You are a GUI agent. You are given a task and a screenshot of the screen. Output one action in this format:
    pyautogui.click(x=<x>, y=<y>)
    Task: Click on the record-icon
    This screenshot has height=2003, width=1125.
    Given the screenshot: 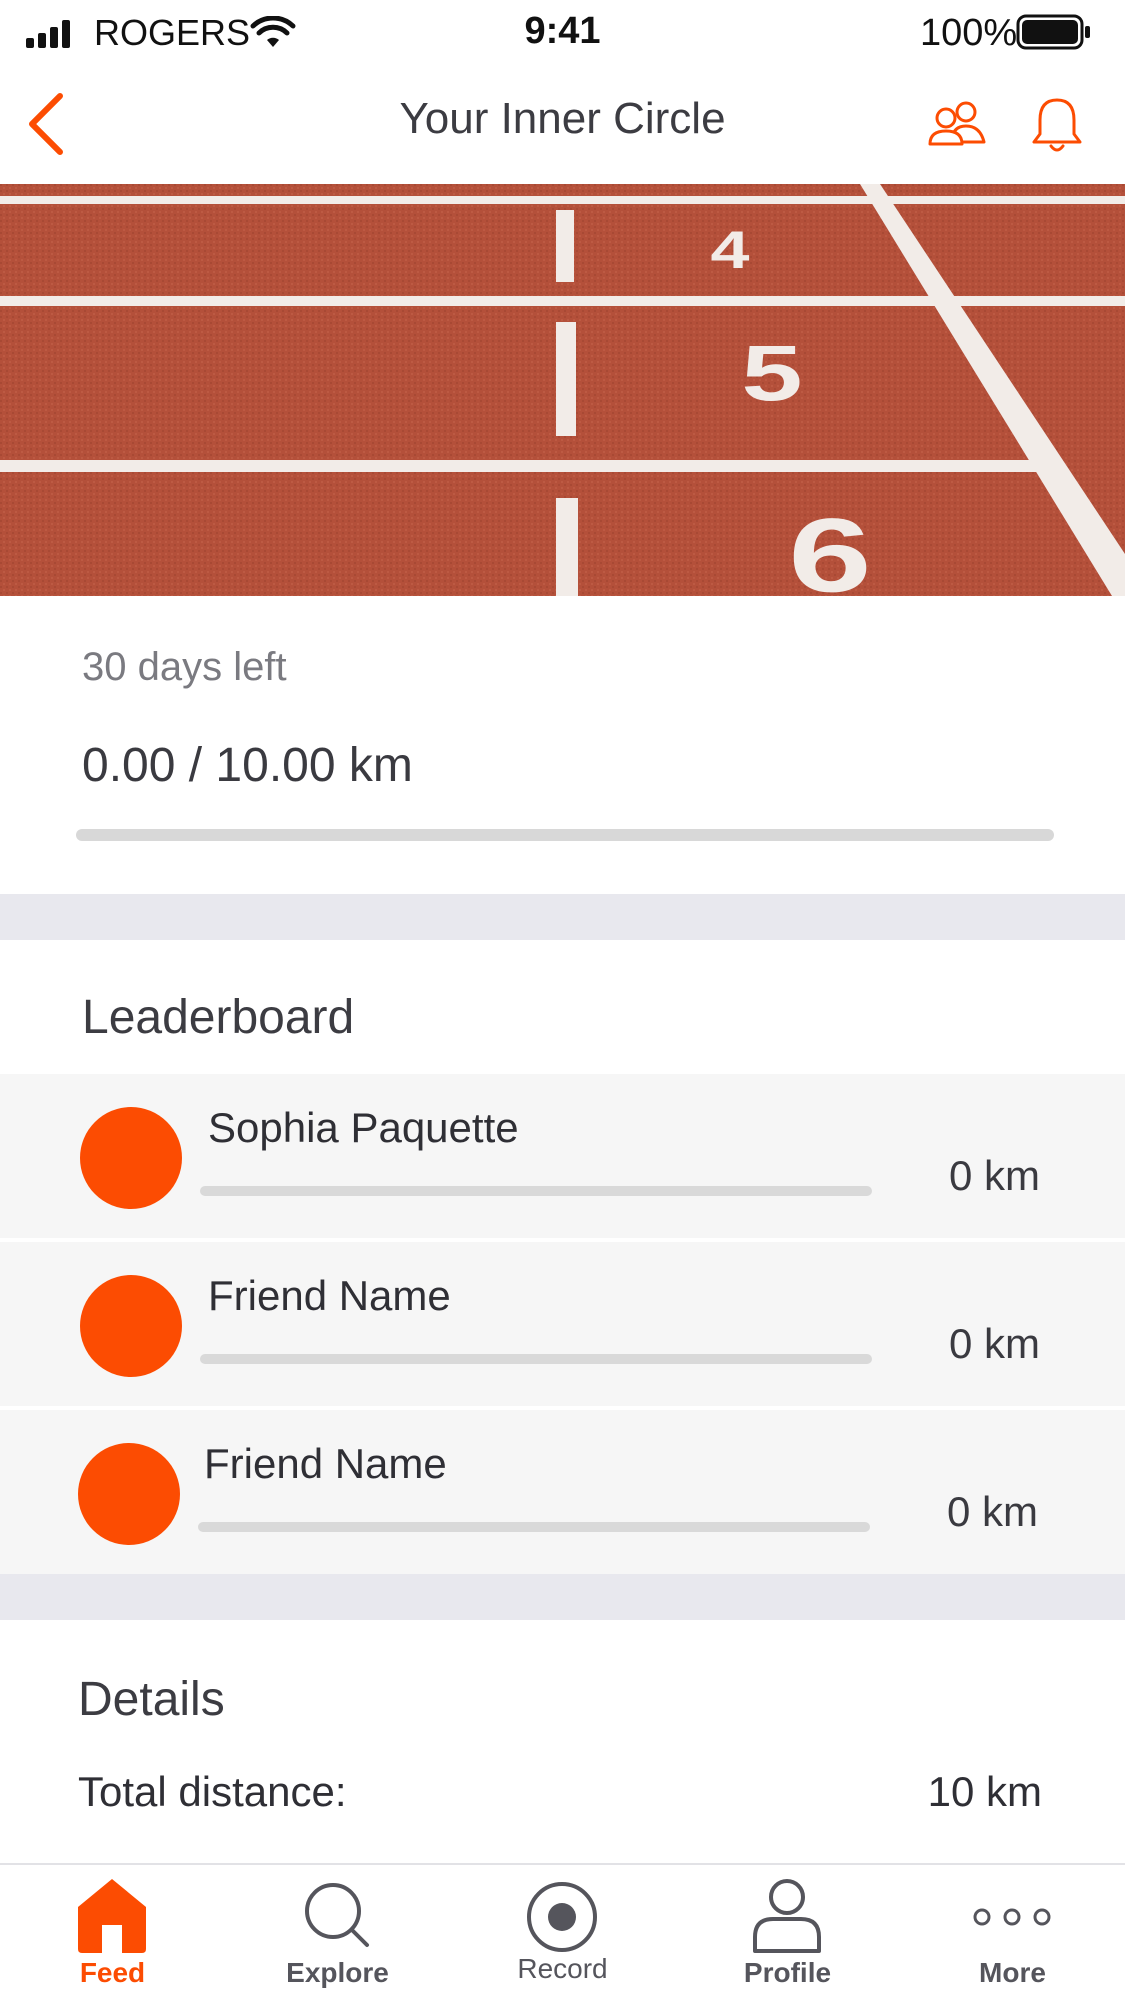 What is the action you would take?
    pyautogui.click(x=562, y=1917)
    